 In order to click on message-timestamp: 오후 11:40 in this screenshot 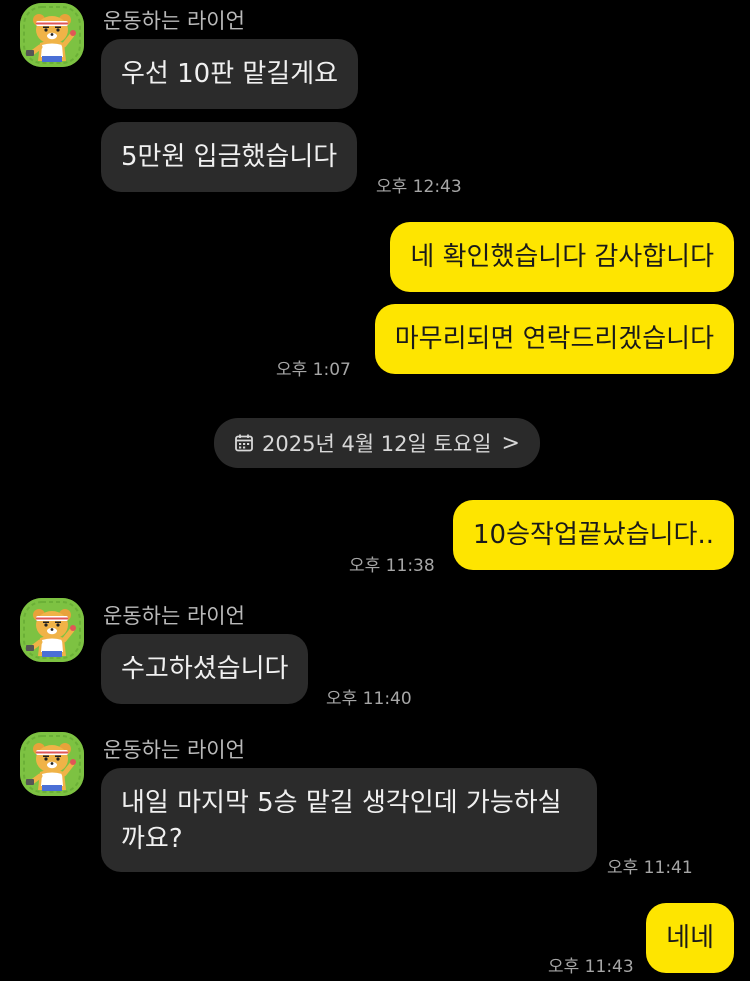, I will do `click(369, 699)`.